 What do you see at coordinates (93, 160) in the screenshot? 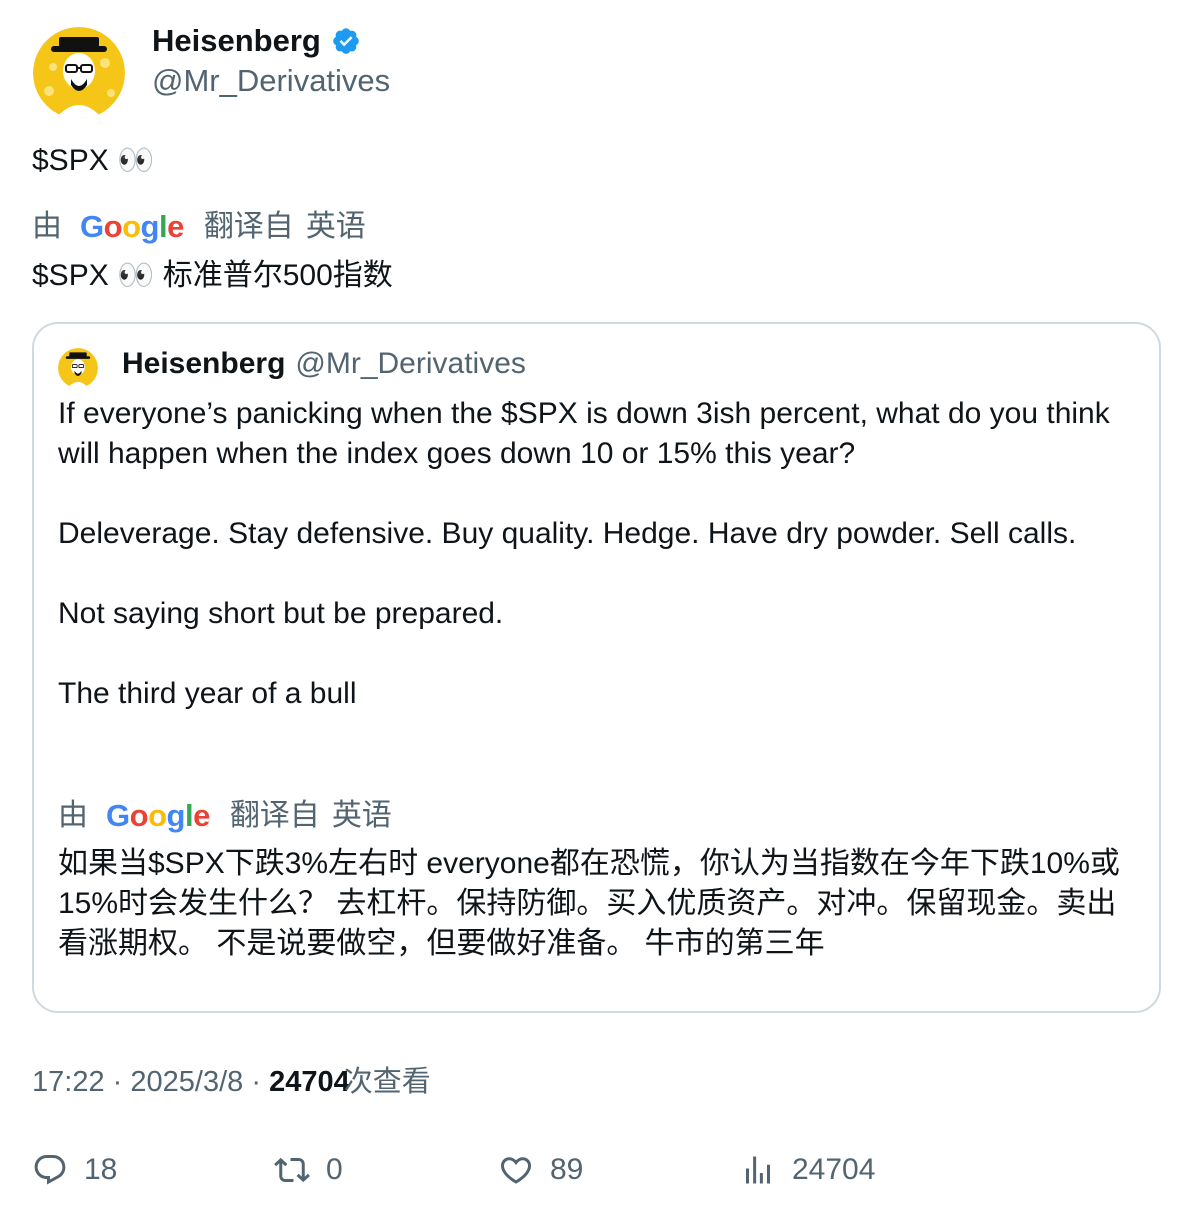
I see `tweet-text: $SPX 👀` at bounding box center [93, 160].